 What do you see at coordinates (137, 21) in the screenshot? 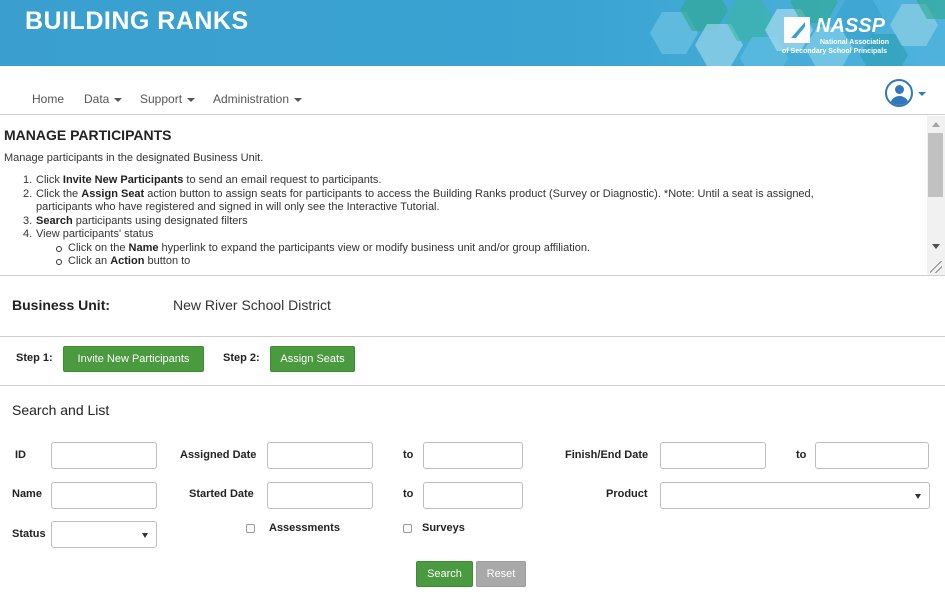
I see `app-title: BUILDING RANKS` at bounding box center [137, 21].